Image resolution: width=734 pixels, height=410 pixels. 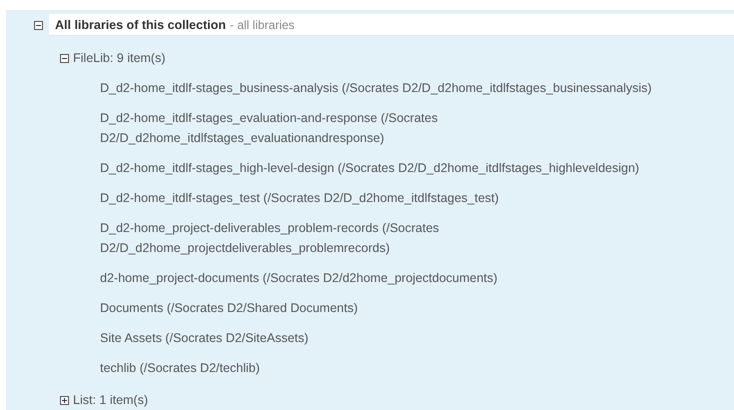 What do you see at coordinates (410, 198) in the screenshot?
I see `library-link: D_d2-home_itdlf-stages_test (/Socrates D2/D_d2home_itdlfstages_test)` at bounding box center [410, 198].